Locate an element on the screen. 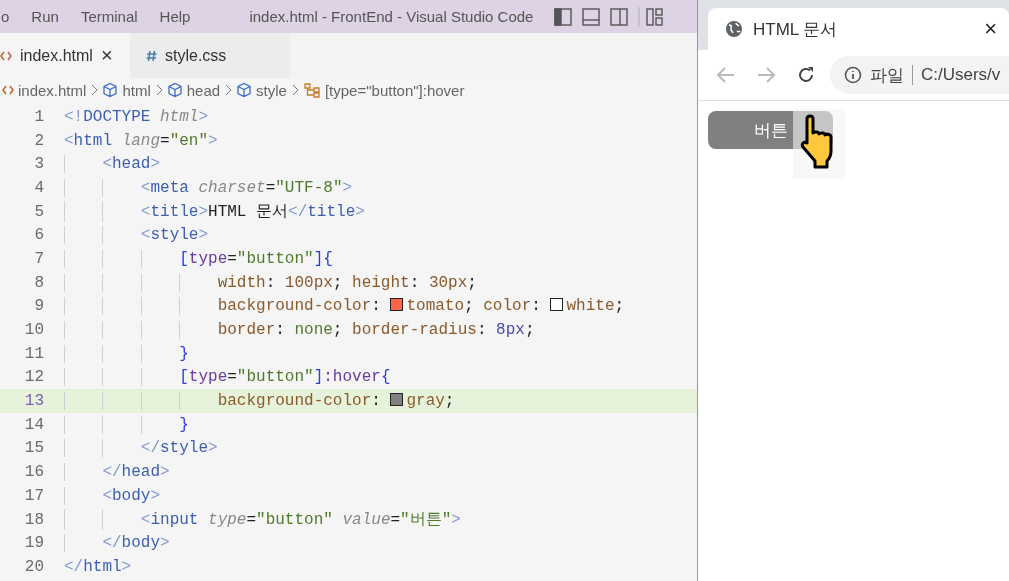  line-number: 5 is located at coordinates (39, 211).